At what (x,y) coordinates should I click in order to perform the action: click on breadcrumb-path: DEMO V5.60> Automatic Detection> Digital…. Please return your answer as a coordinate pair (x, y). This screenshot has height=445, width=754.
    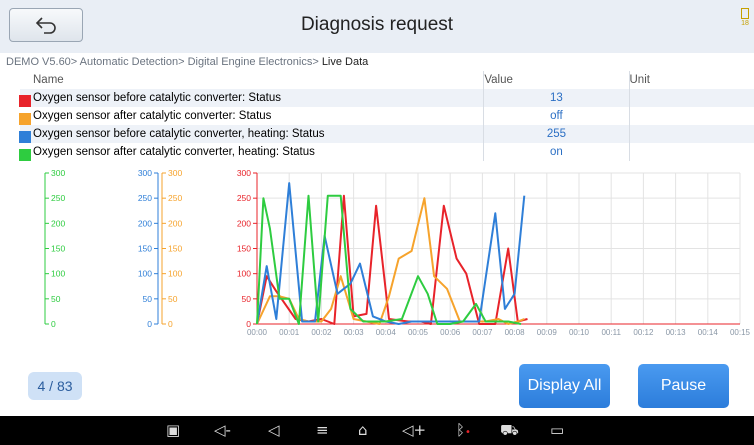
    Looking at the image, I should click on (164, 62).